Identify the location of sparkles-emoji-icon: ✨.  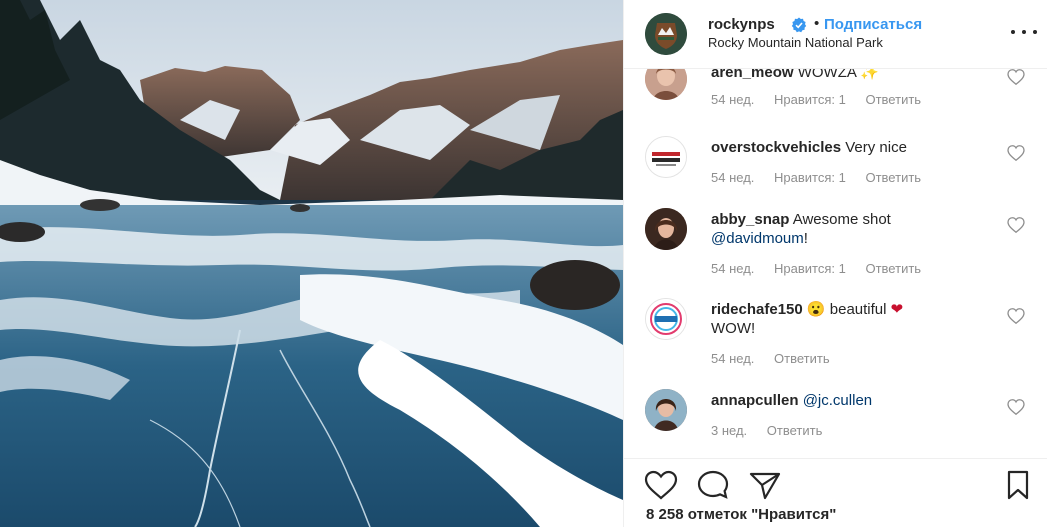
(869, 75).